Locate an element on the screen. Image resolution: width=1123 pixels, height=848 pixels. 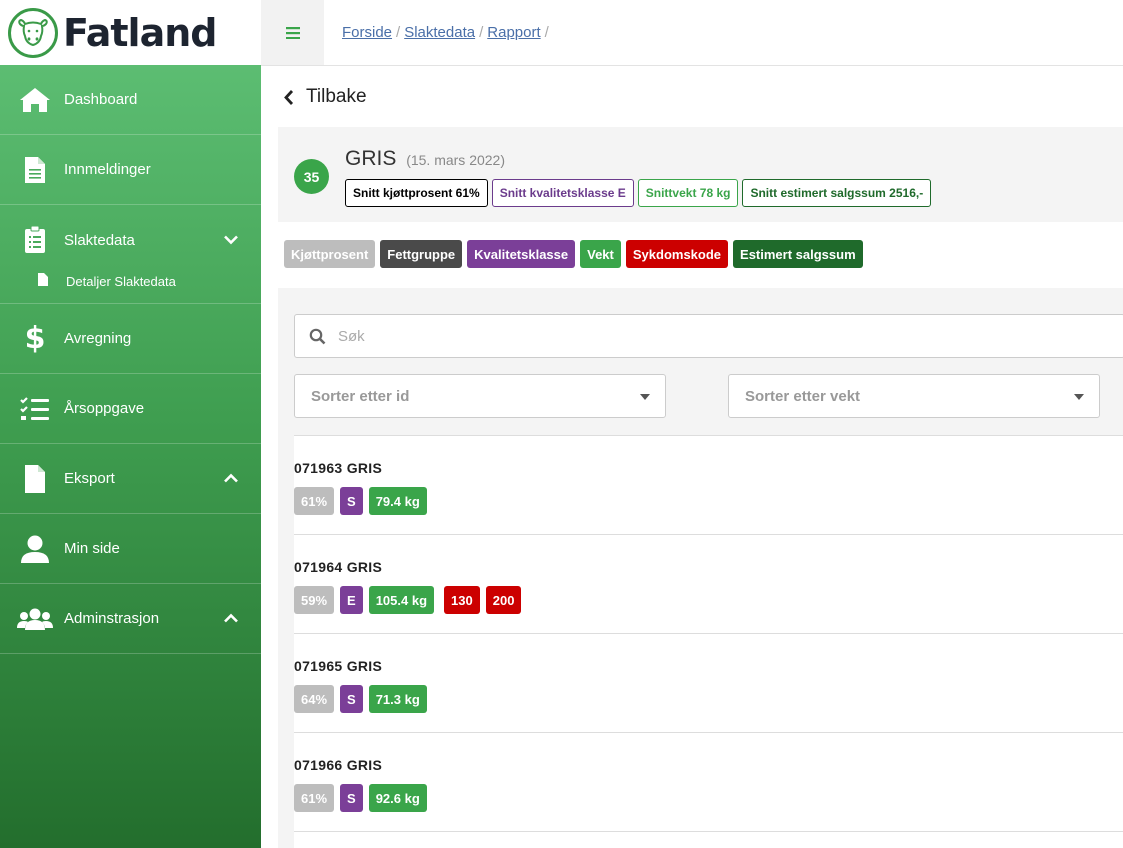
document-icon is located at coordinates (32, 170).